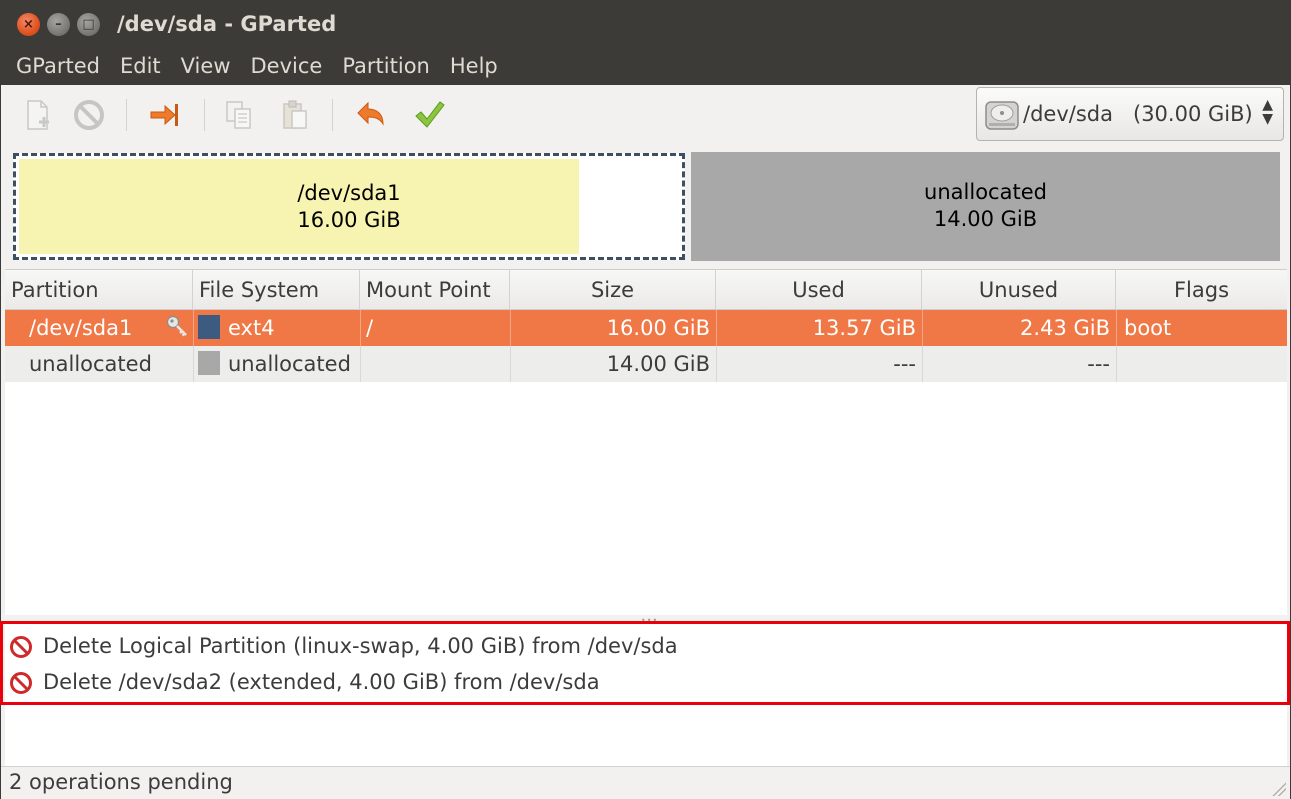 This screenshot has width=1291, height=799. I want to click on cell-flags: boot, so click(1148, 328).